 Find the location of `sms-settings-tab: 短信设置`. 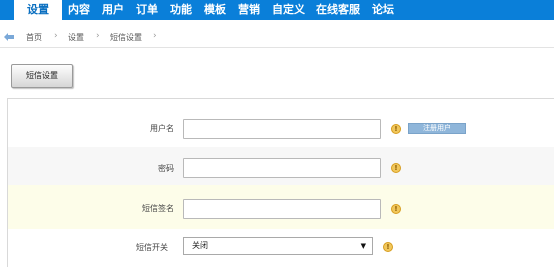

sms-settings-tab: 短信设置 is located at coordinates (42, 76).